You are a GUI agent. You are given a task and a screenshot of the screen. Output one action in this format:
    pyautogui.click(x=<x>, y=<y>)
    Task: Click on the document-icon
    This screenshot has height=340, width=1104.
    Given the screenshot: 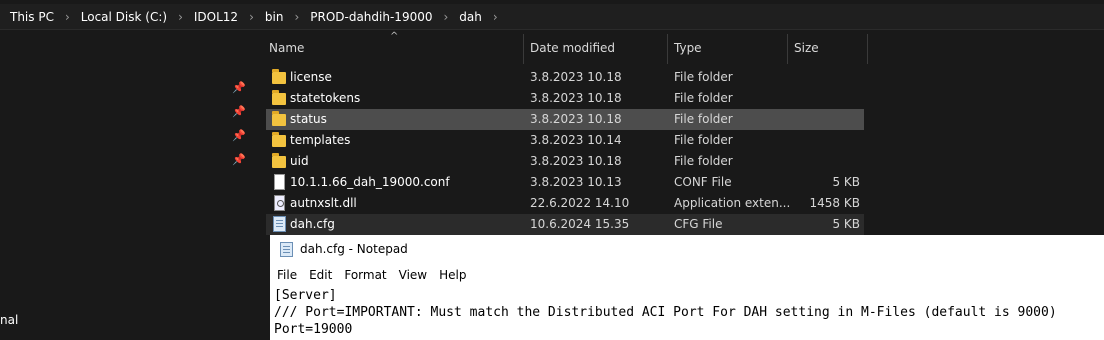 What is the action you would take?
    pyautogui.click(x=279, y=182)
    